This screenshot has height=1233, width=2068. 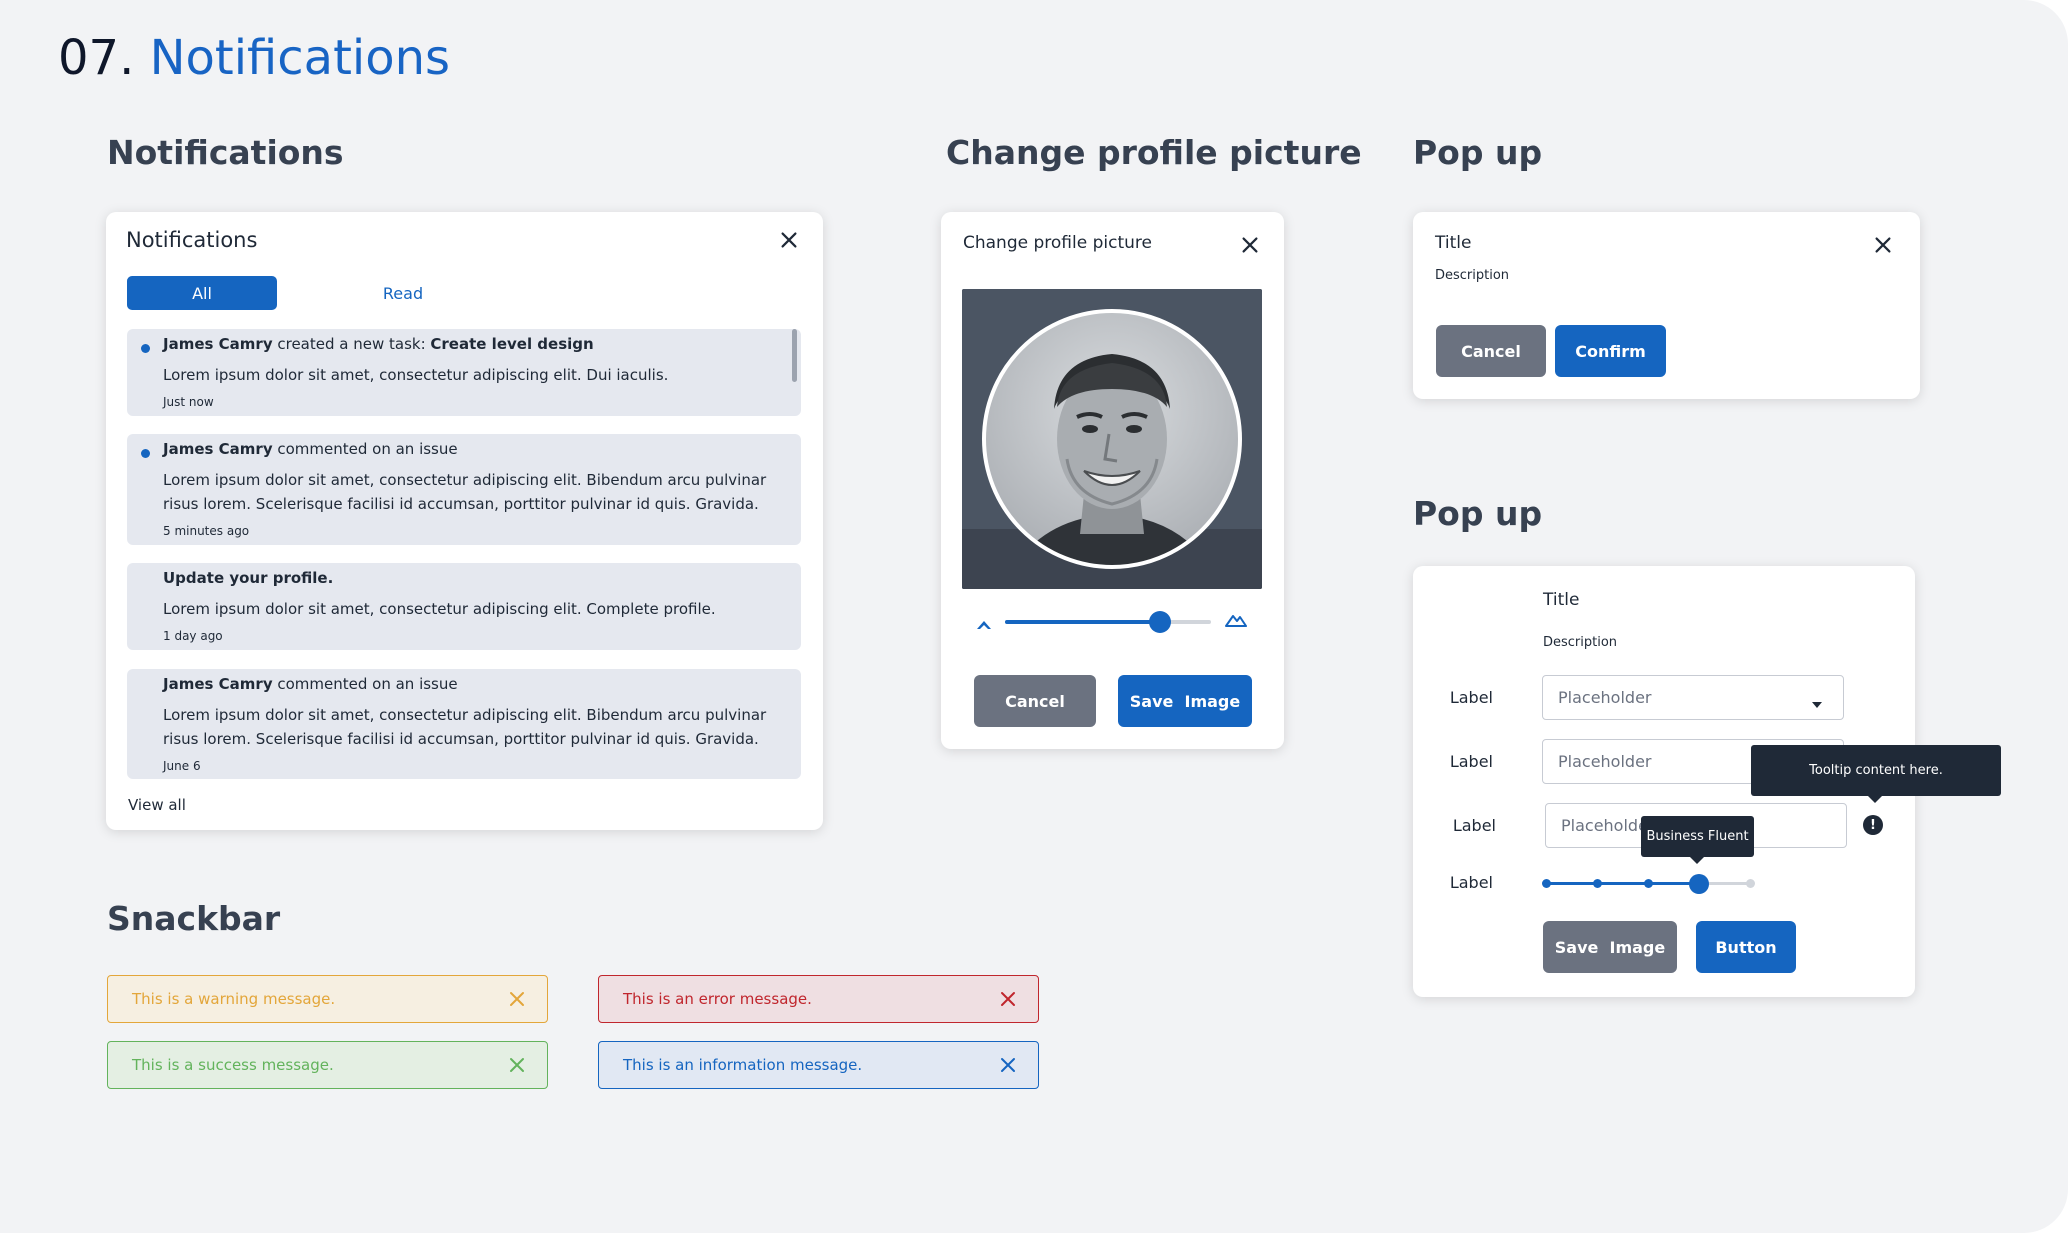 What do you see at coordinates (1873, 825) in the screenshot?
I see `info-icon: !` at bounding box center [1873, 825].